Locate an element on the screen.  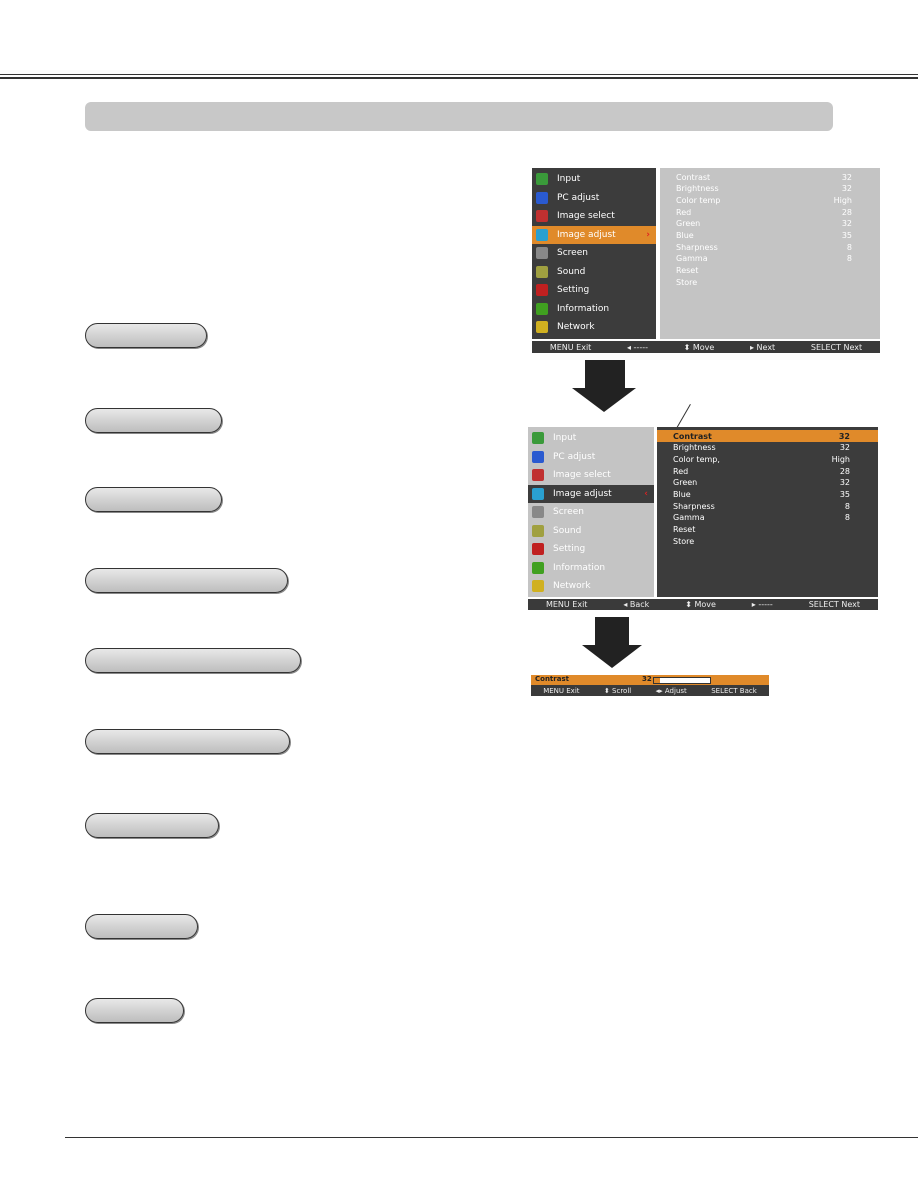
menu-item-label: Input is located at coordinates (565, 438).